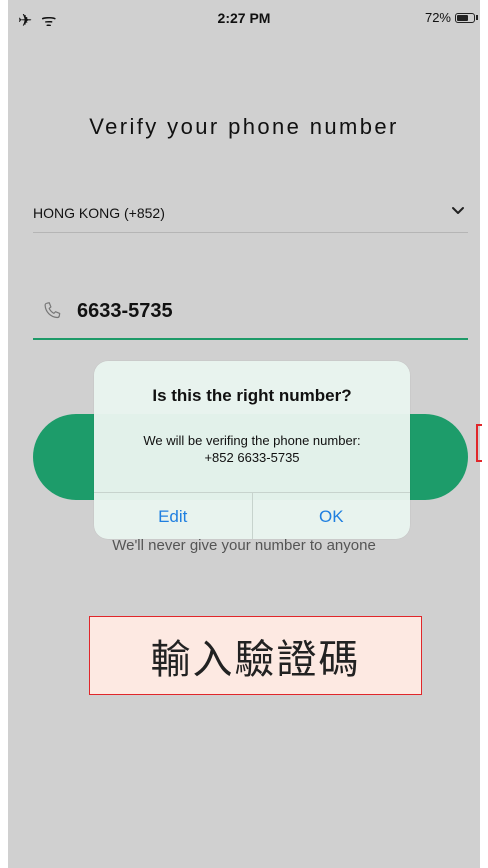 The image size is (488, 868). I want to click on country-selector-value: HONG KONG (+852), so click(99, 213).